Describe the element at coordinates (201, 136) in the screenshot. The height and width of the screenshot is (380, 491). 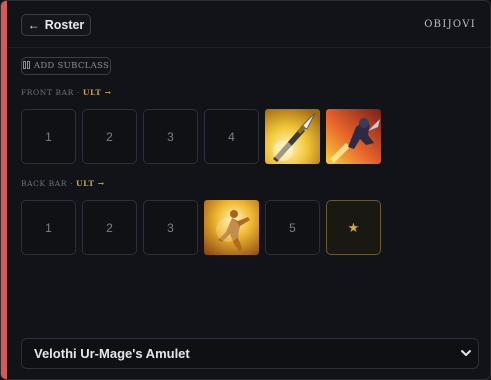
I see `front-bar-slots: 1 2 3 4` at that location.